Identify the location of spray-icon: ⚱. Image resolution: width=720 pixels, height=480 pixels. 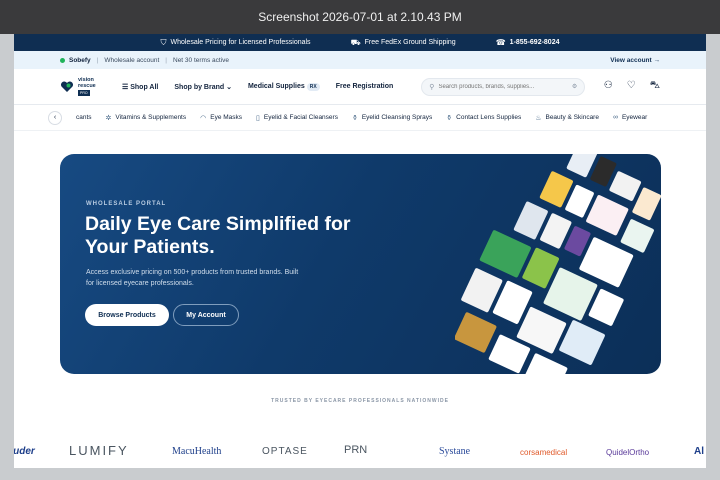
(354, 118).